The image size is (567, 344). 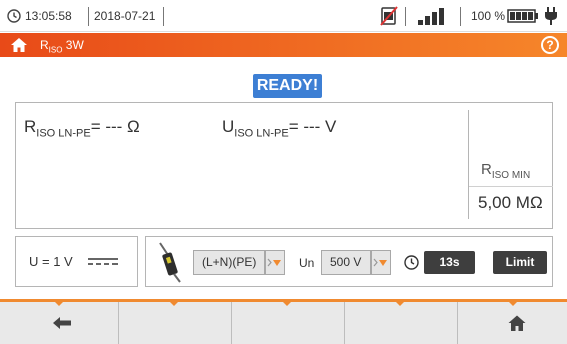 What do you see at coordinates (431, 16) in the screenshot?
I see `signal-bars-icon` at bounding box center [431, 16].